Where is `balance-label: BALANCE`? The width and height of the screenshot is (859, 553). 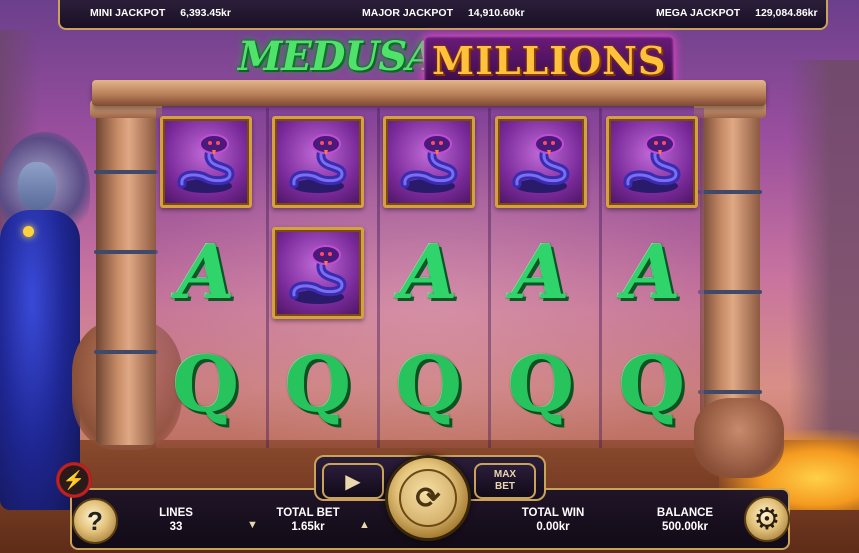 balance-label: BALANCE is located at coordinates (685, 513).